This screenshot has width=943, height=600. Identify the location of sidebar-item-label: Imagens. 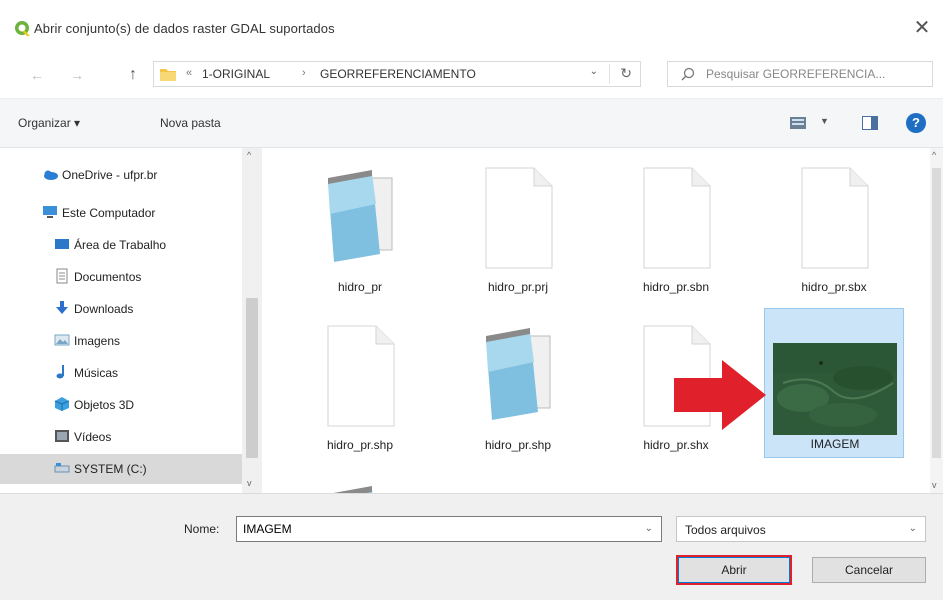
(97, 341).